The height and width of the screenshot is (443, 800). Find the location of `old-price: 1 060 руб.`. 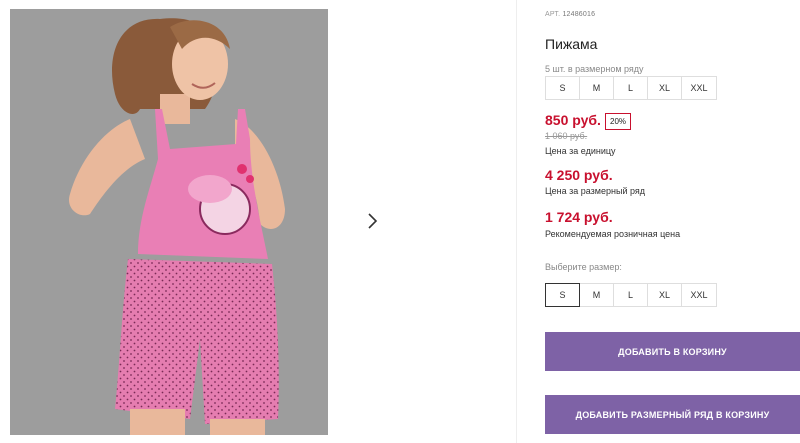

old-price: 1 060 руб. is located at coordinates (566, 136).